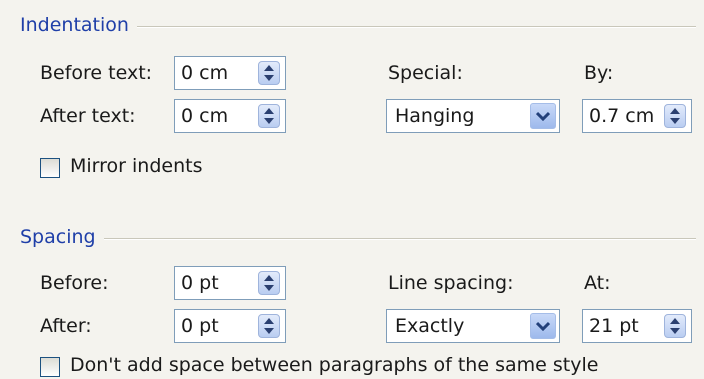 This screenshot has width=704, height=379. Describe the element at coordinates (200, 326) in the screenshot. I see `spacing-after-value: 0 pt` at that location.